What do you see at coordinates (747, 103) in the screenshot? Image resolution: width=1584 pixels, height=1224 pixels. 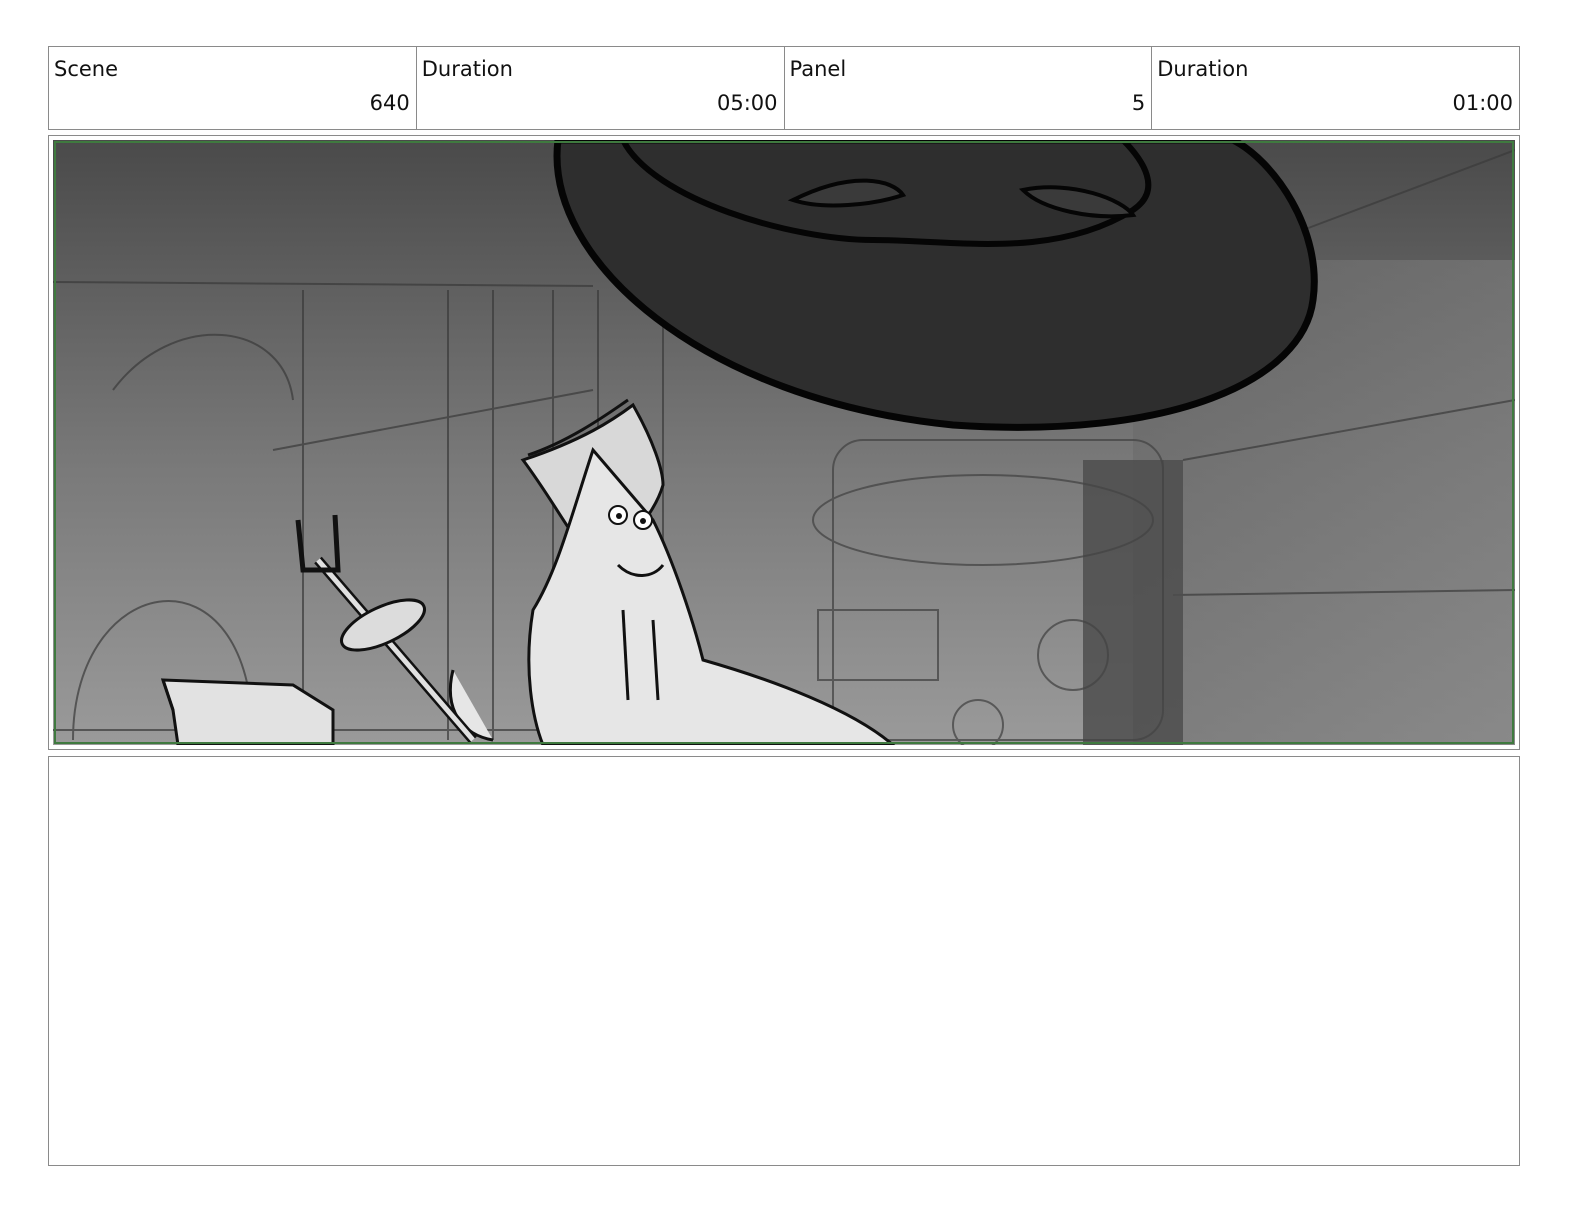 I see `scene-duration-value: 05:00` at bounding box center [747, 103].